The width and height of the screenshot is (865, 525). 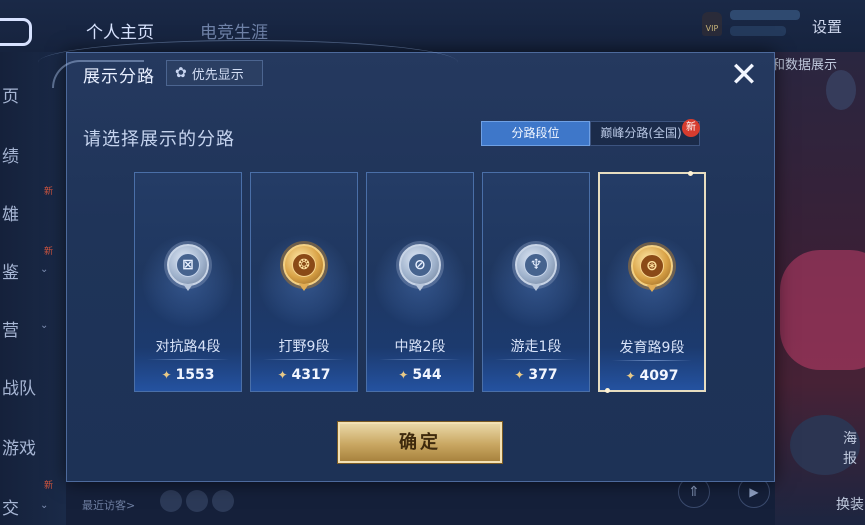 I want to click on lane-score: ✦ 4317, so click(x=304, y=375).